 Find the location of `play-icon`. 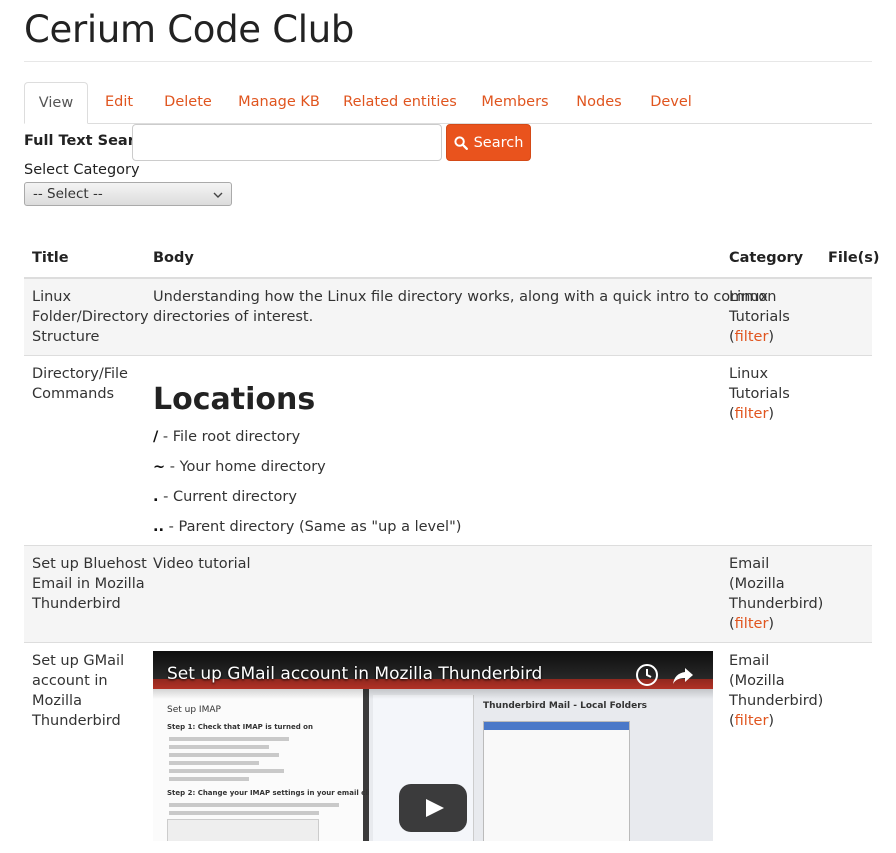

play-icon is located at coordinates (433, 817).